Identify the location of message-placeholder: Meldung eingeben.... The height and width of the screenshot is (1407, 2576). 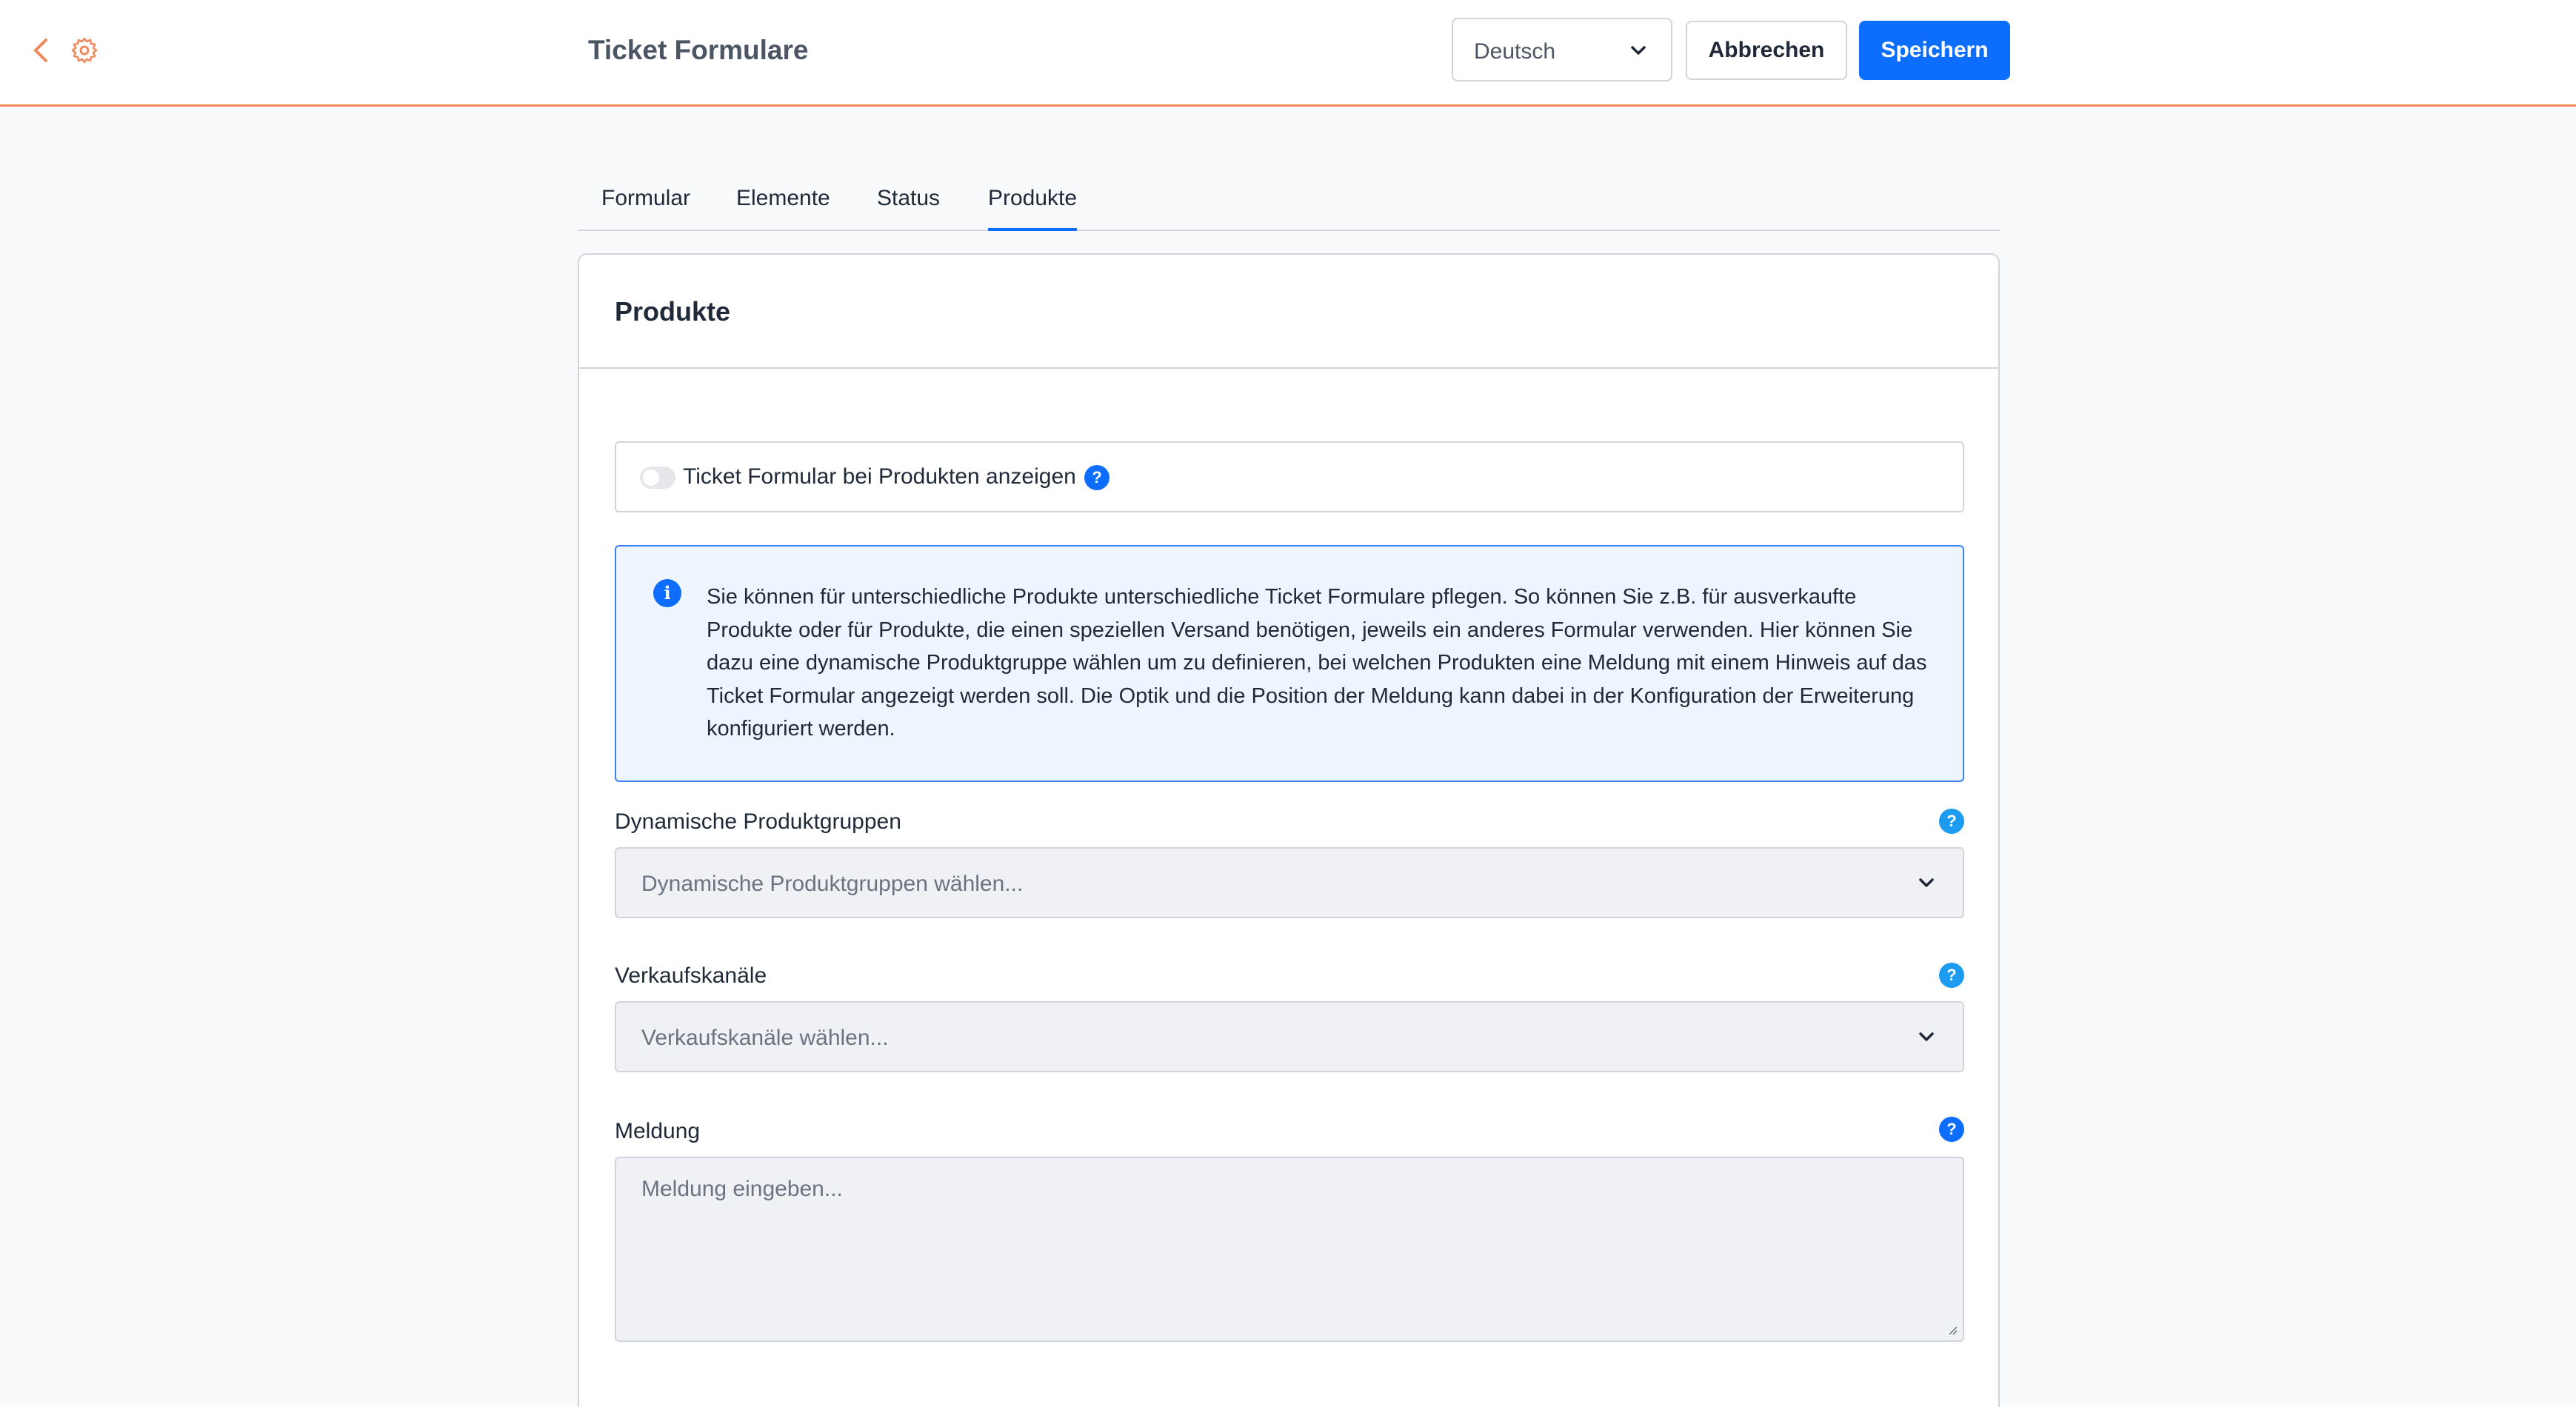
(742, 1189).